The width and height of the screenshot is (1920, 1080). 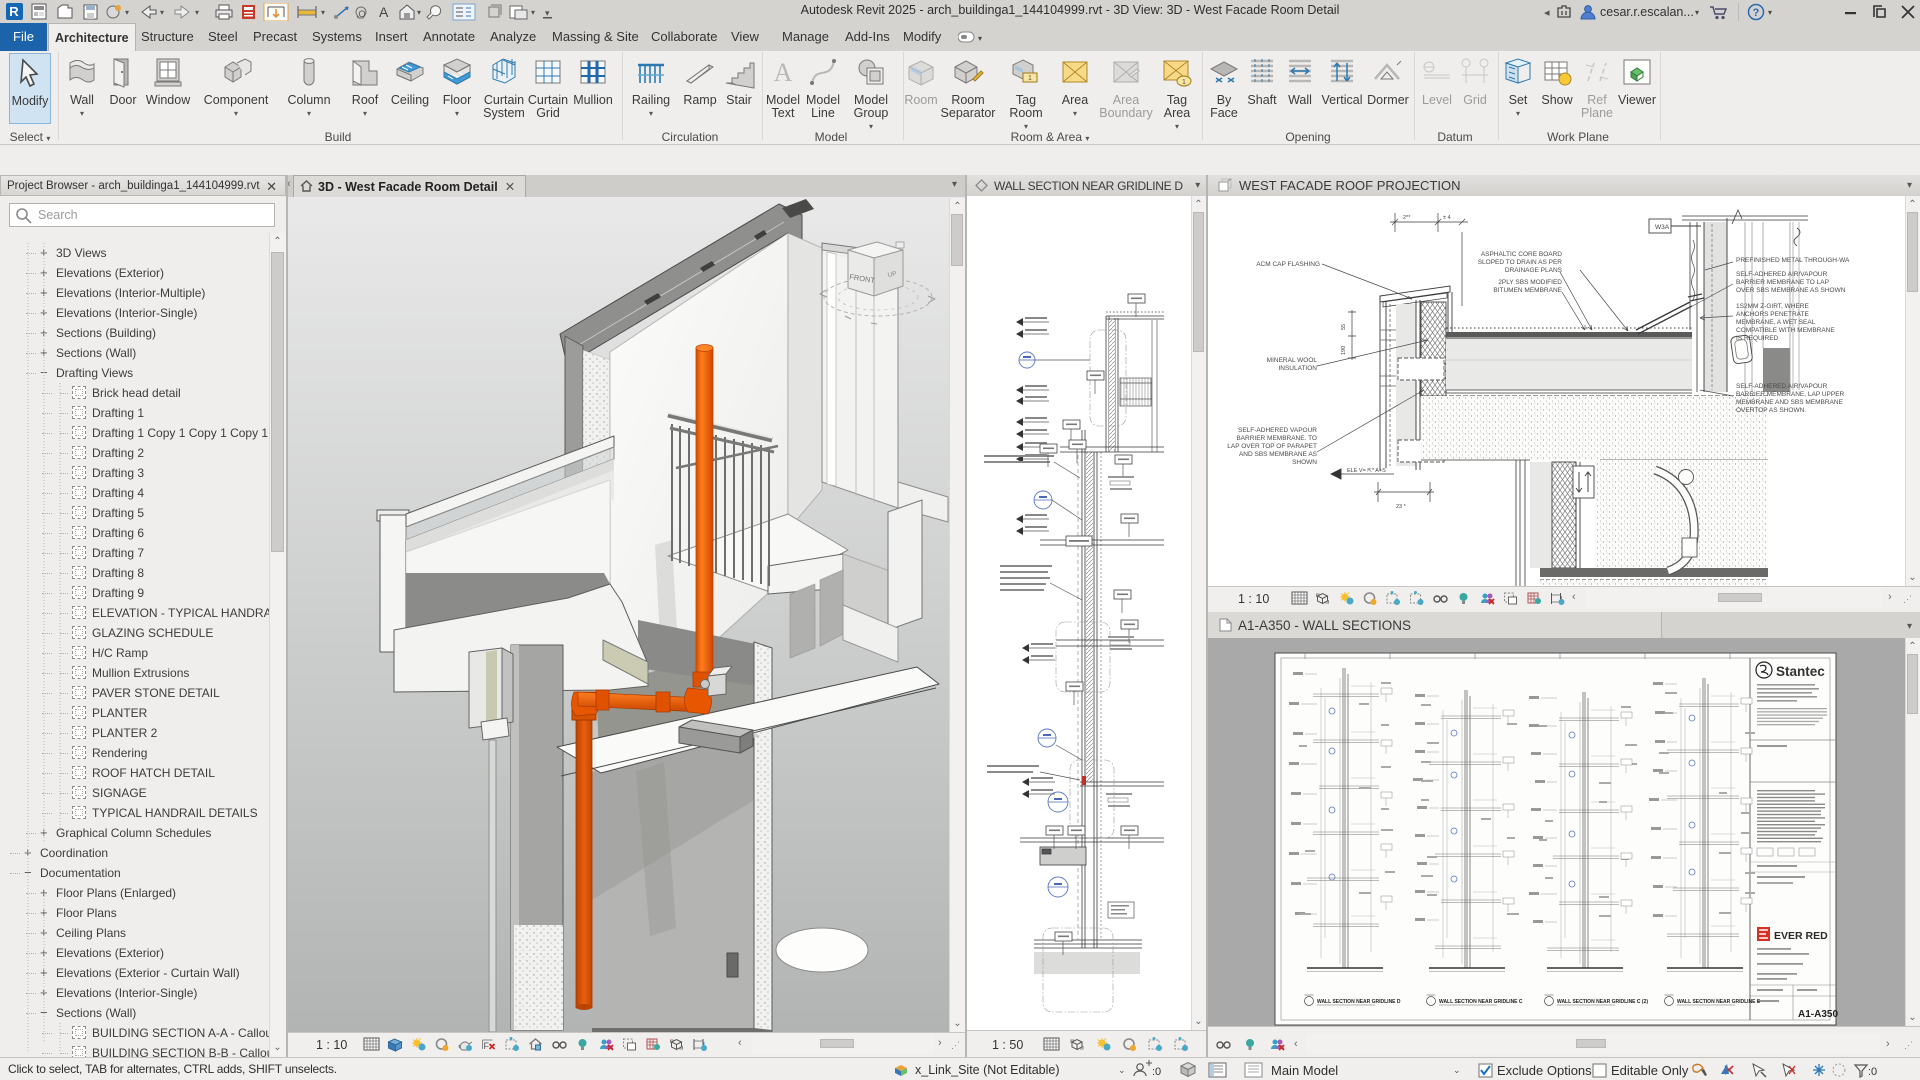 I want to click on svg-text: COMPATIBLE WITH MEMBRANE, so click(x=1785, y=330).